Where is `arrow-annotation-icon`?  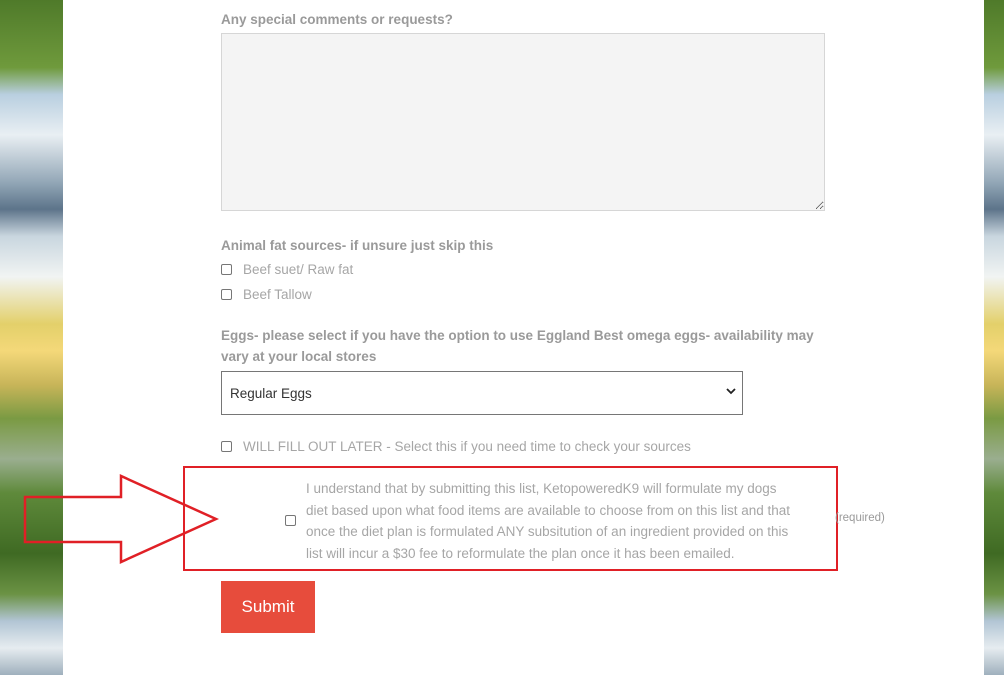
arrow-annotation-icon is located at coordinates (121, 519).